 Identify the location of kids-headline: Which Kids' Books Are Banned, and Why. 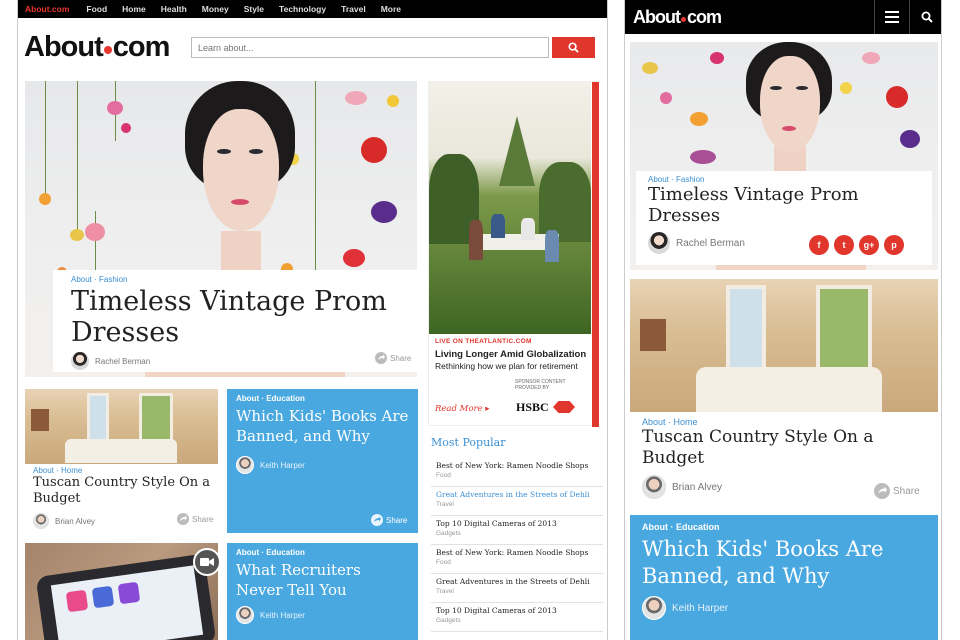
(323, 426).